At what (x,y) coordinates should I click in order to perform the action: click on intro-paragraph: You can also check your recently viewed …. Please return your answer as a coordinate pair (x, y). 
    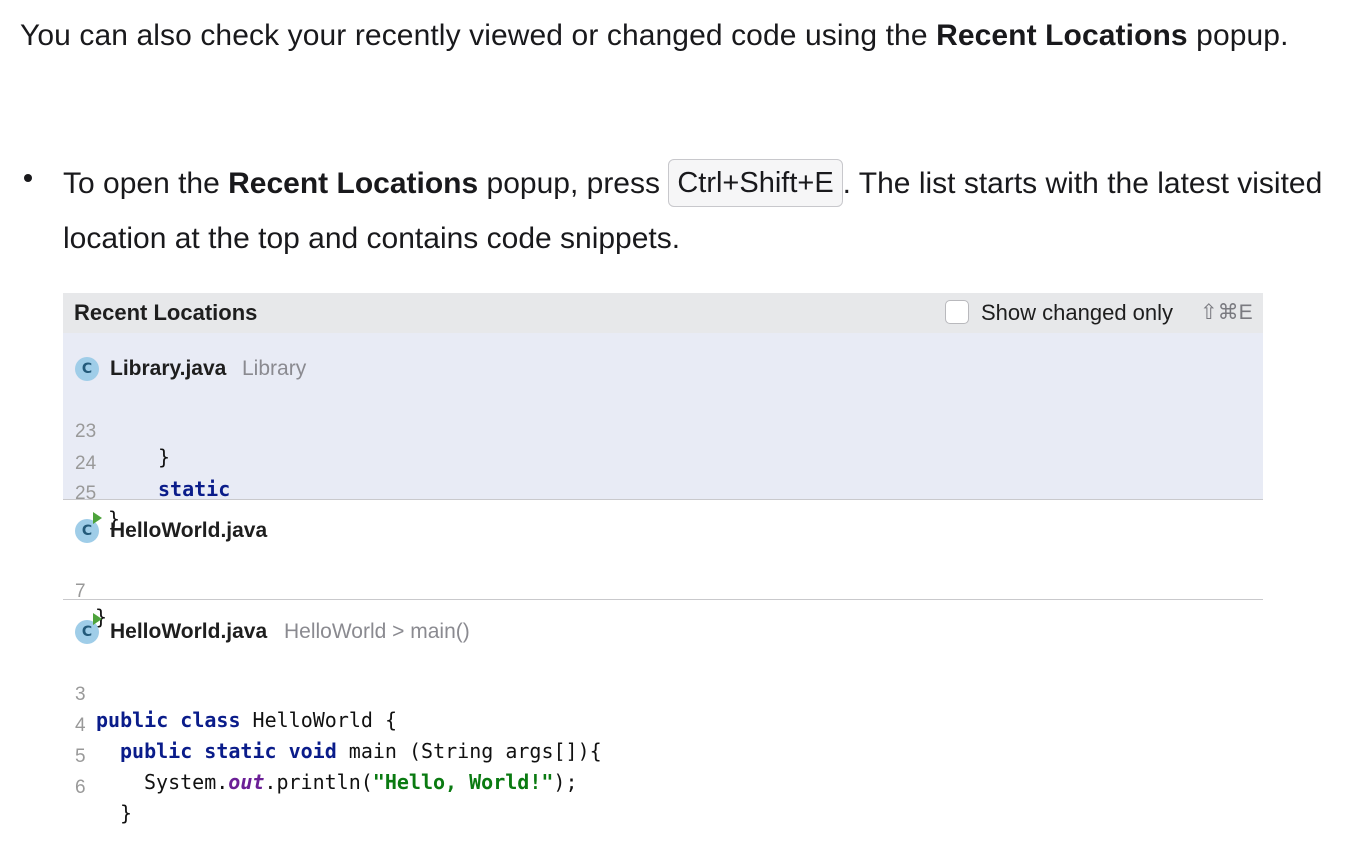
    Looking at the image, I should click on (675, 36).